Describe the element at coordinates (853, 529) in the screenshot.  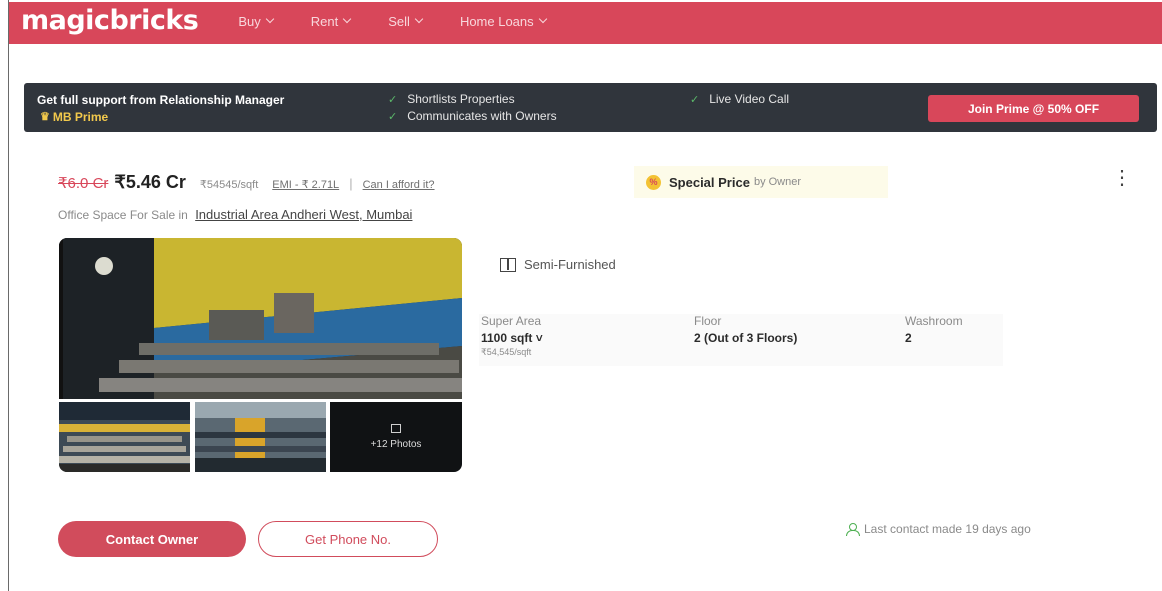
I see `user-icon` at that location.